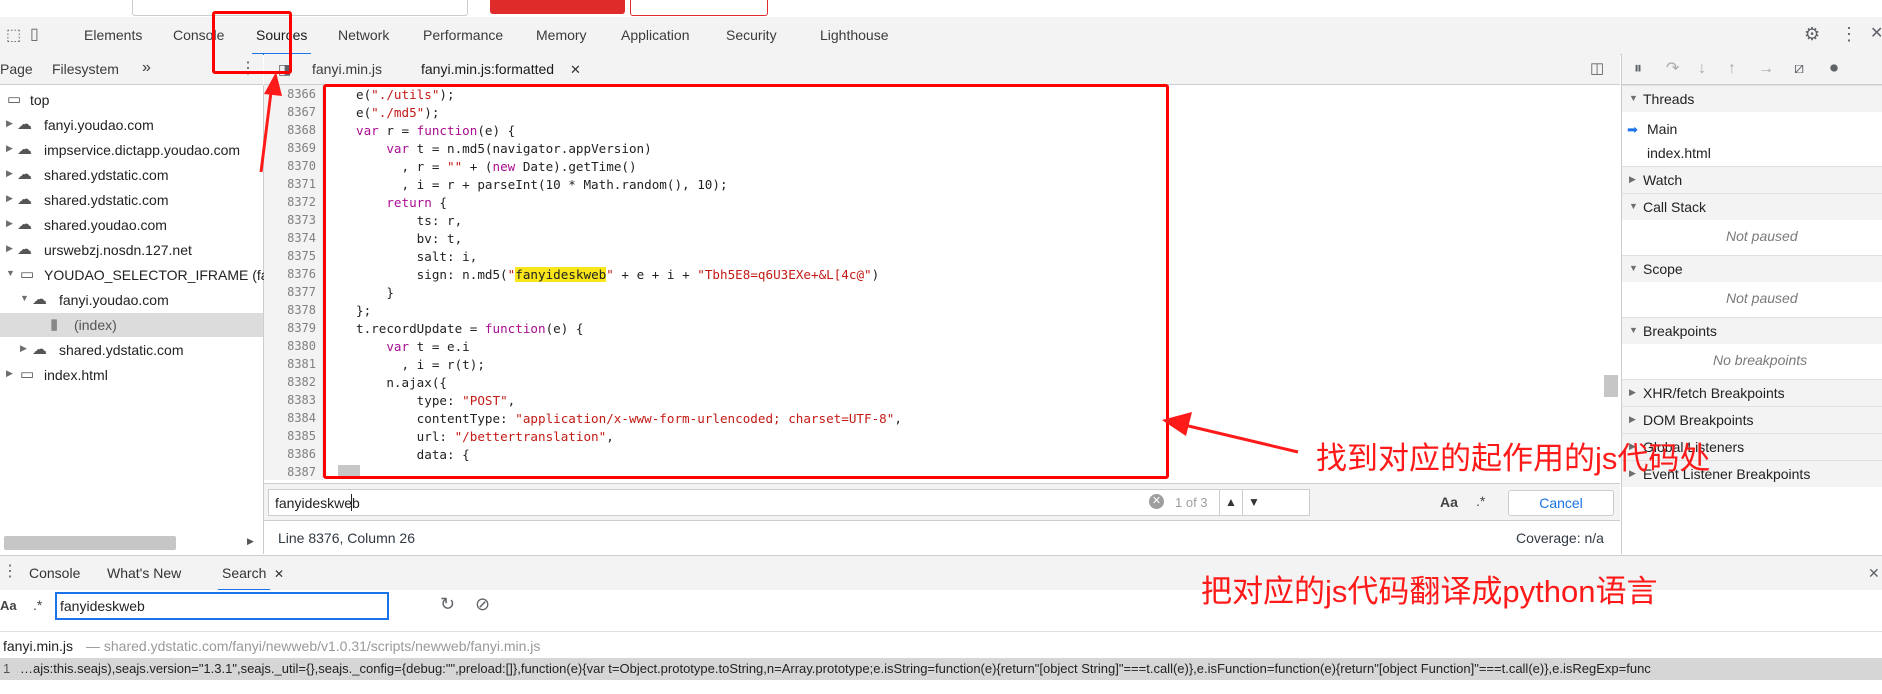 The image size is (1882, 694). What do you see at coordinates (301, 274) in the screenshot?
I see `line-number: 8376` at bounding box center [301, 274].